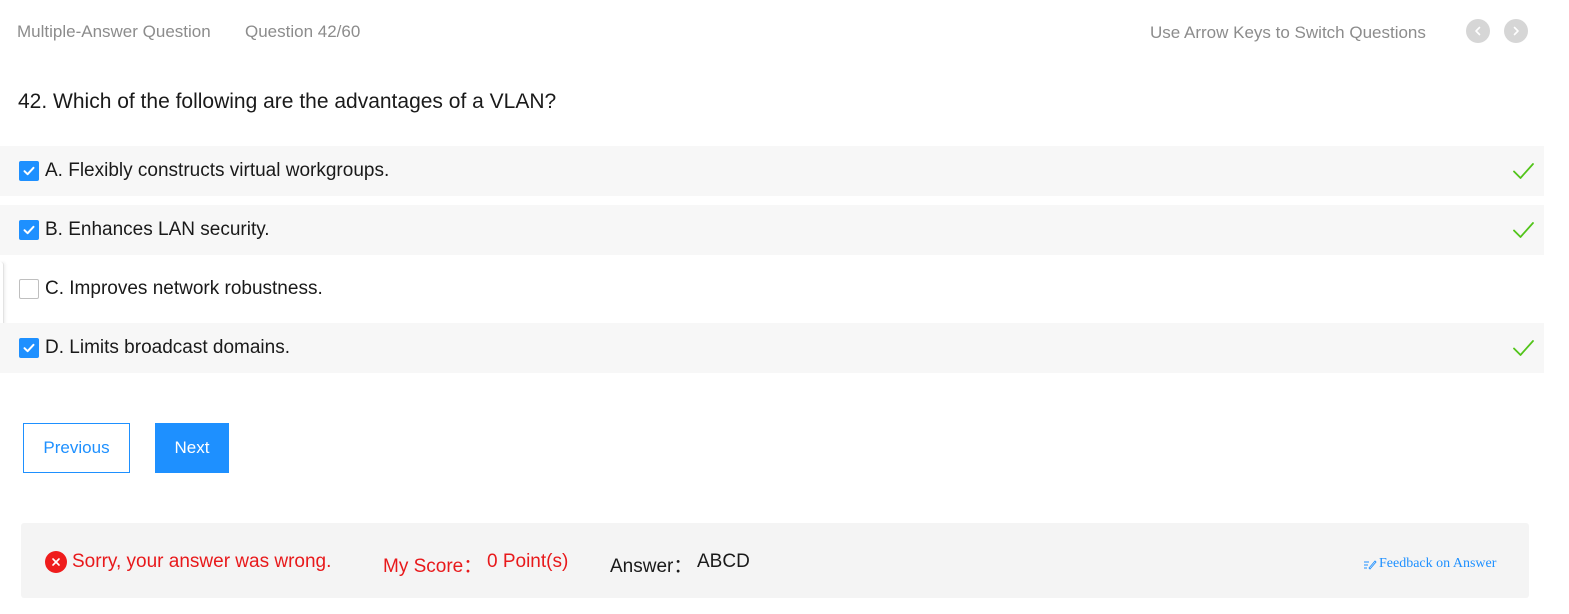 Image resolution: width=1569 pixels, height=614 pixels. Describe the element at coordinates (1288, 32) in the screenshot. I see `keyboard-hint: Use Arrow Keys to Switch Questions` at that location.